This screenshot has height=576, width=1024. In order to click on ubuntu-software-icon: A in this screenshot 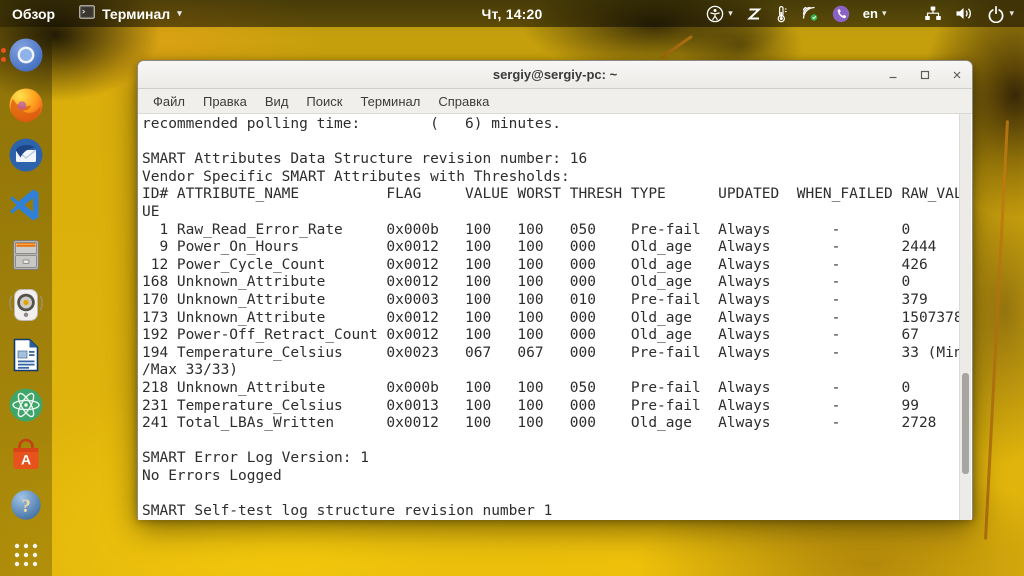, I will do `click(26, 455)`.